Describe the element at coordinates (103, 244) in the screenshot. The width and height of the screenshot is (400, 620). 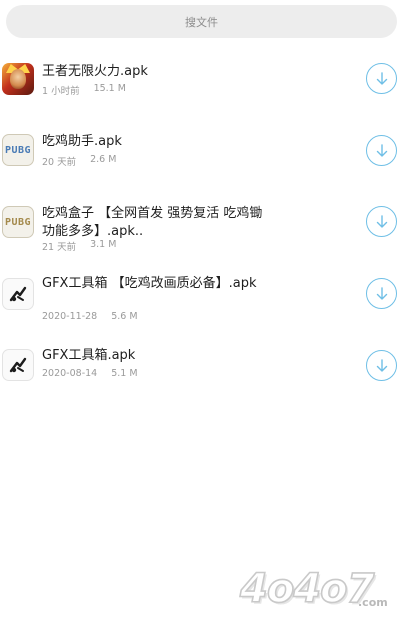
I see `file-size: 3.1 M` at that location.